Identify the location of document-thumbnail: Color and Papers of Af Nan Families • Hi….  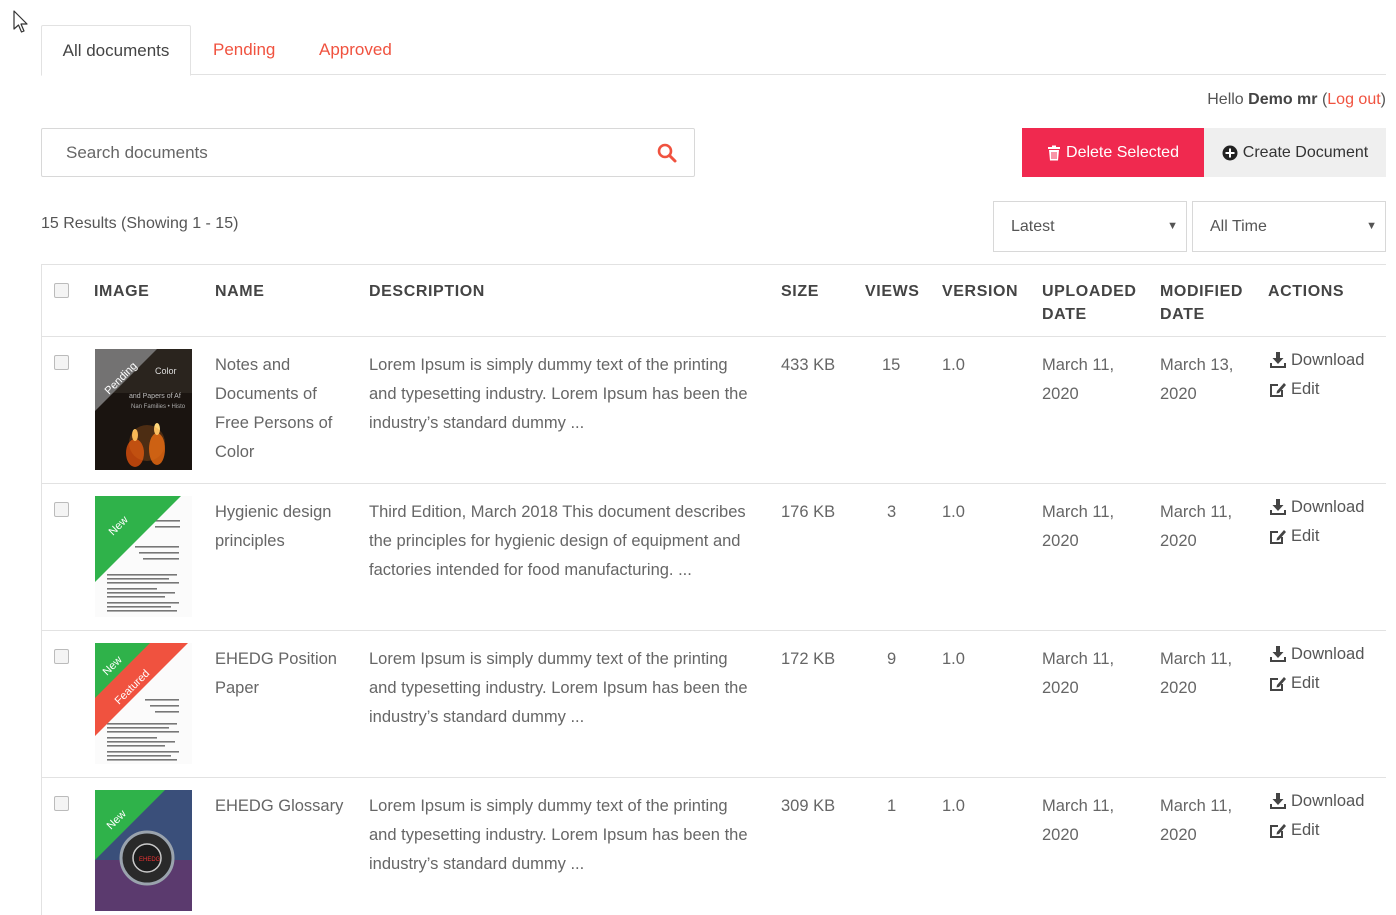
(143, 409).